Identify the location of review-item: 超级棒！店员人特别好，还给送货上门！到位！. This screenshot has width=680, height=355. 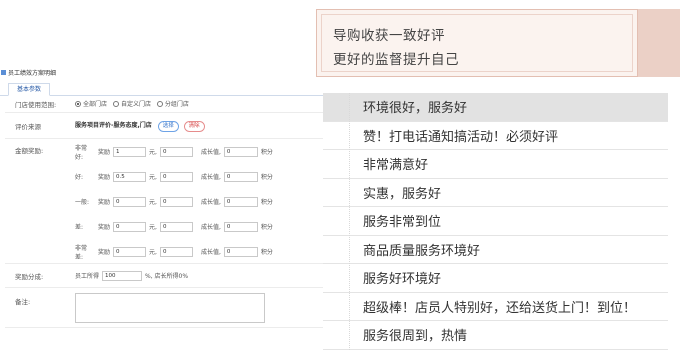
(495, 306).